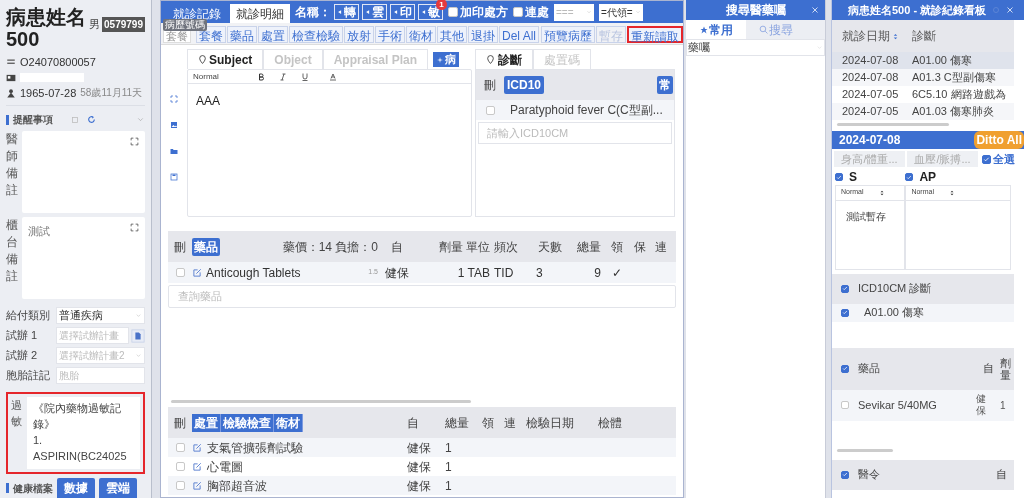 This screenshot has height=498, width=1024. I want to click on section-label: AP, so click(928, 177).